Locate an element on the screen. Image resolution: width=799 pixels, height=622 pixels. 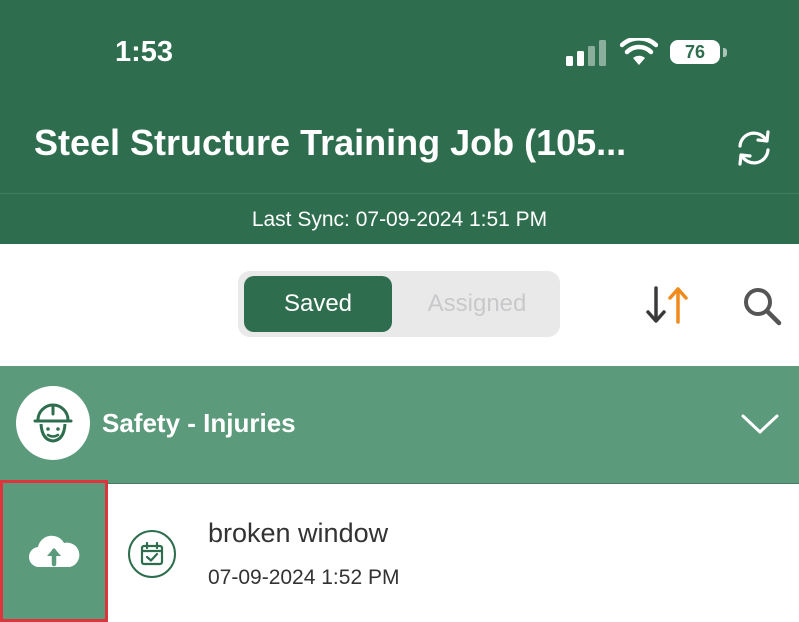
sync-status-bar: Last Sync: 07-09-2024 1:51 PM is located at coordinates (399, 219).